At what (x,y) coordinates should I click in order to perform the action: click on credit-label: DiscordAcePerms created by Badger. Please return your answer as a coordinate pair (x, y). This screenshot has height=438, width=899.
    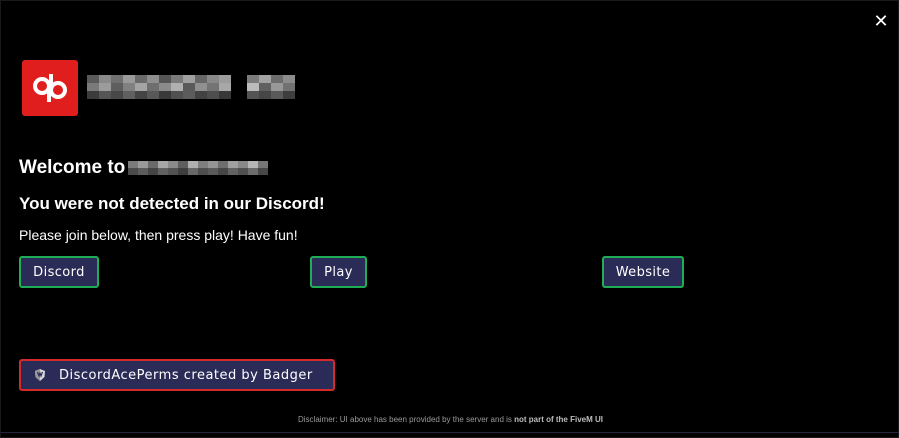
    Looking at the image, I should click on (186, 375).